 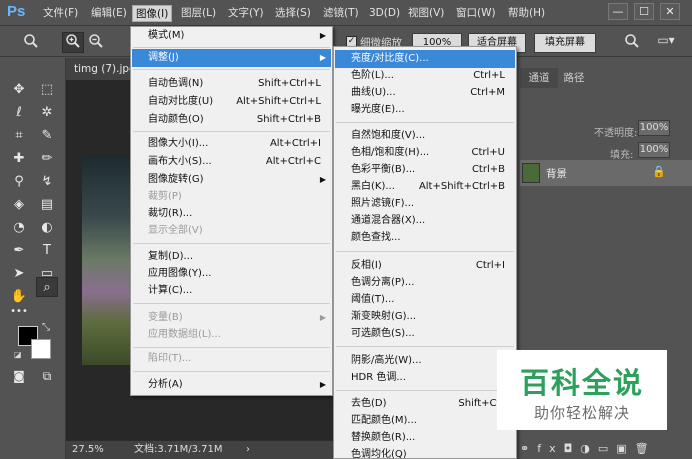 What do you see at coordinates (425, 93) in the screenshot?
I see `menu-item-curves: 曲线(U)... Ctrl+M` at bounding box center [425, 93].